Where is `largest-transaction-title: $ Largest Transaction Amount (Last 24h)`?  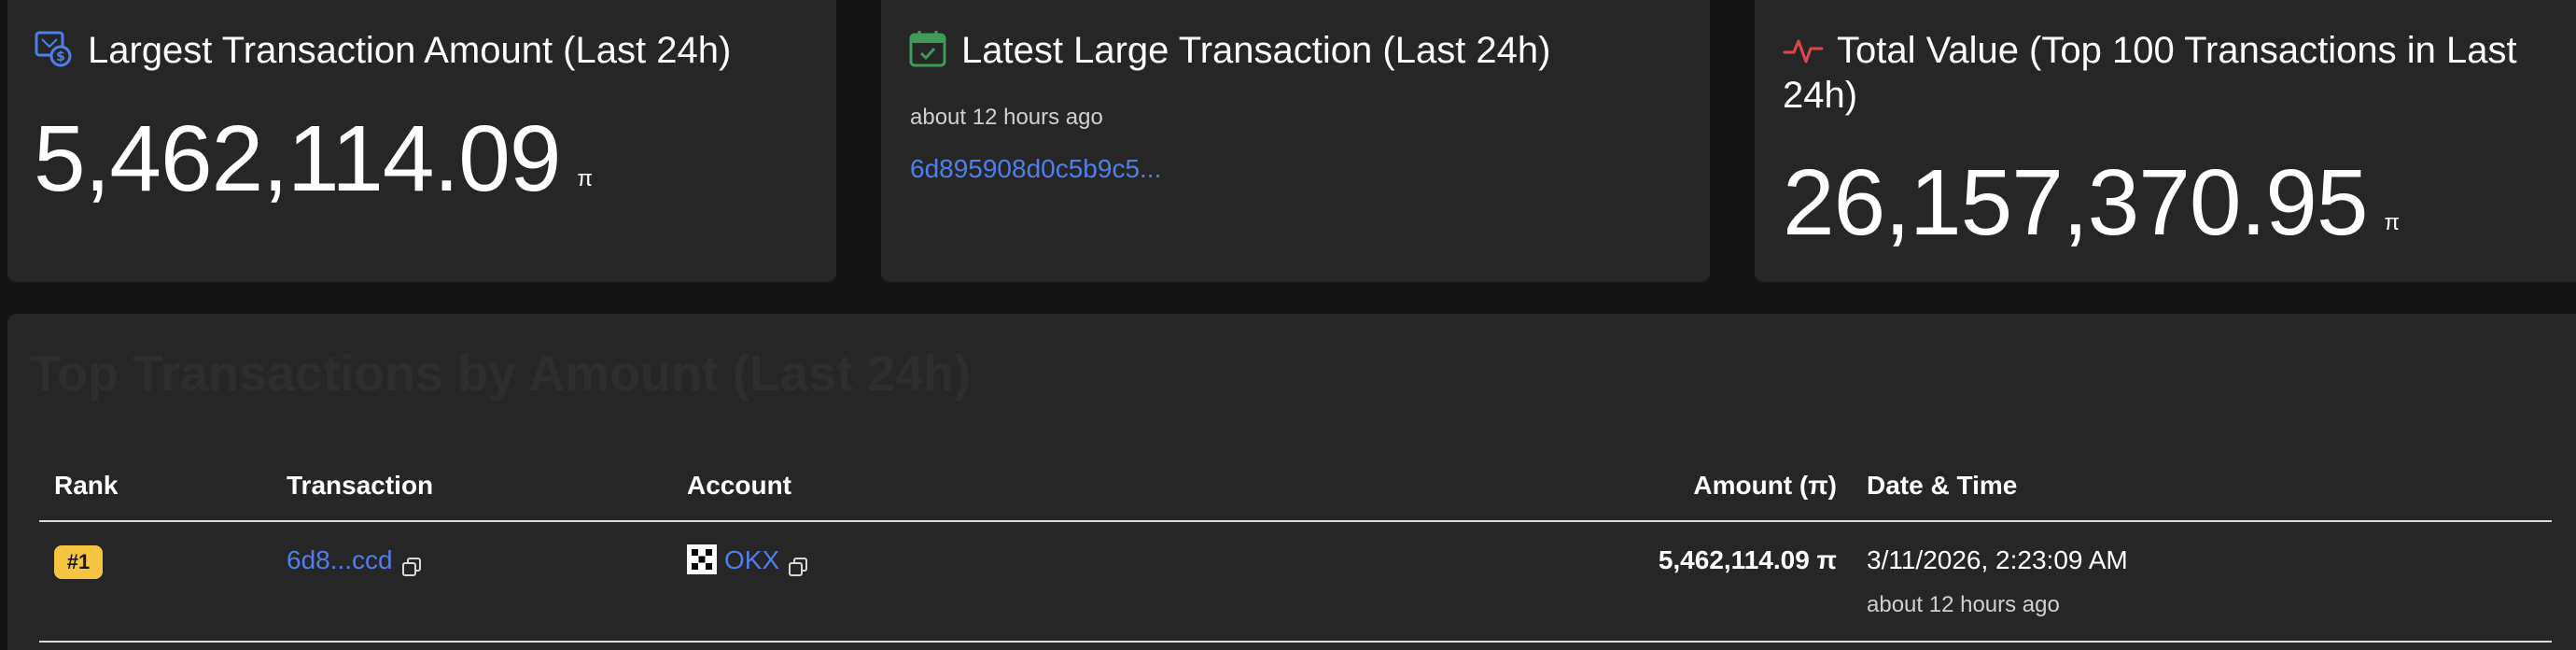
largest-transaction-title: $ Largest Transaction Amount (Last 24h) is located at coordinates (382, 50).